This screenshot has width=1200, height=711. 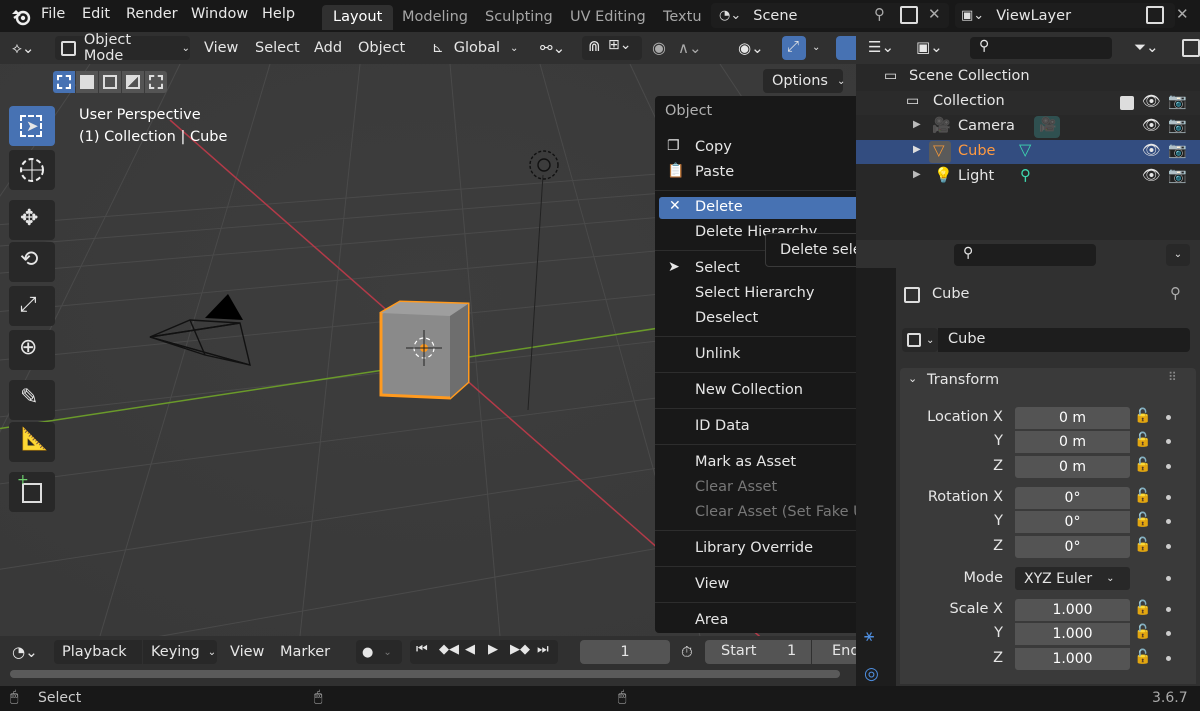 I want to click on new-scene-icon, so click(x=909, y=15).